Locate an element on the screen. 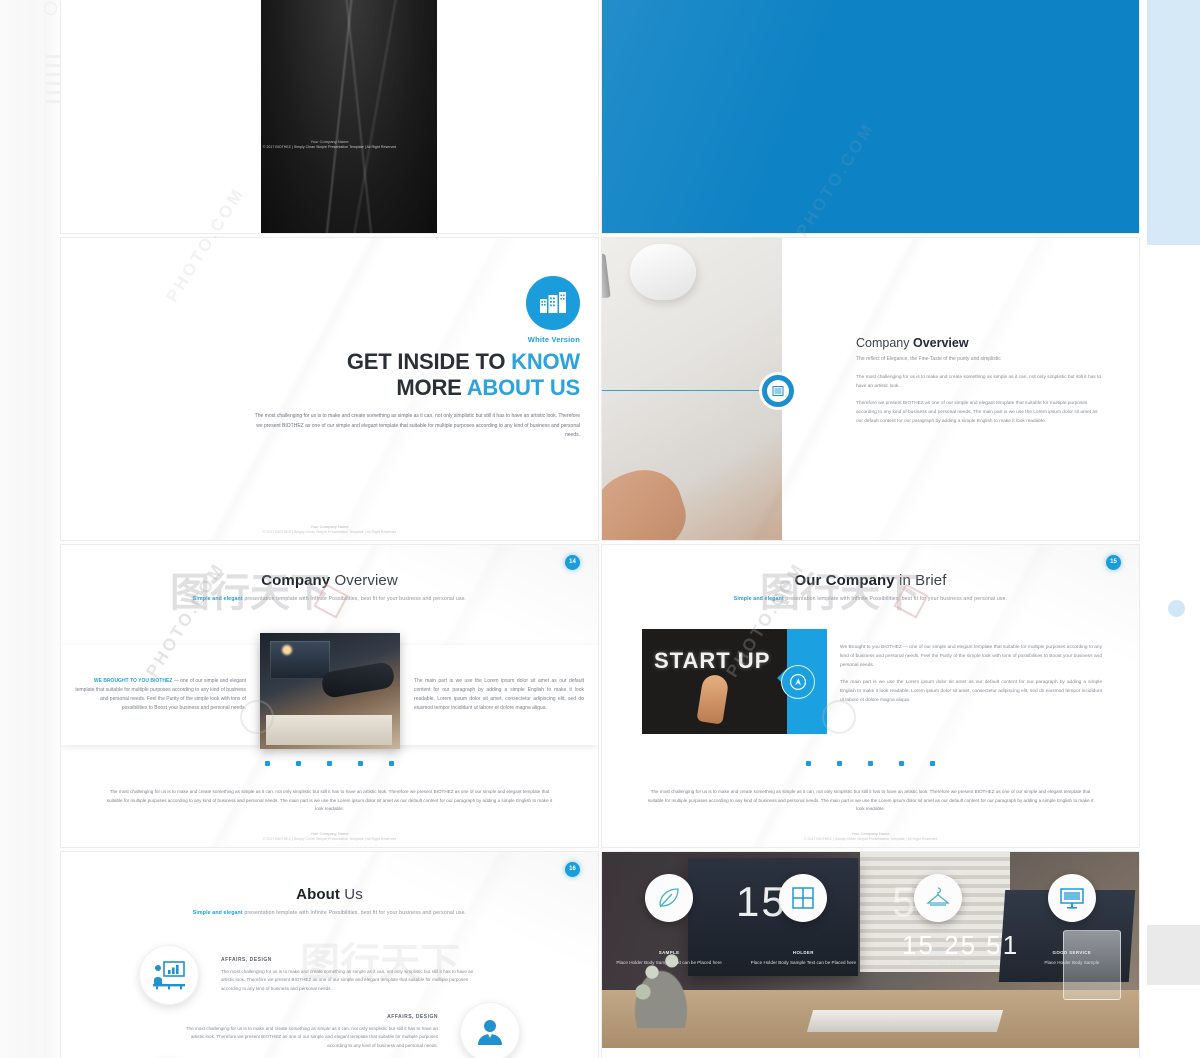 The image size is (1200, 1058). headline-2-dark: MORE is located at coordinates (431, 387).